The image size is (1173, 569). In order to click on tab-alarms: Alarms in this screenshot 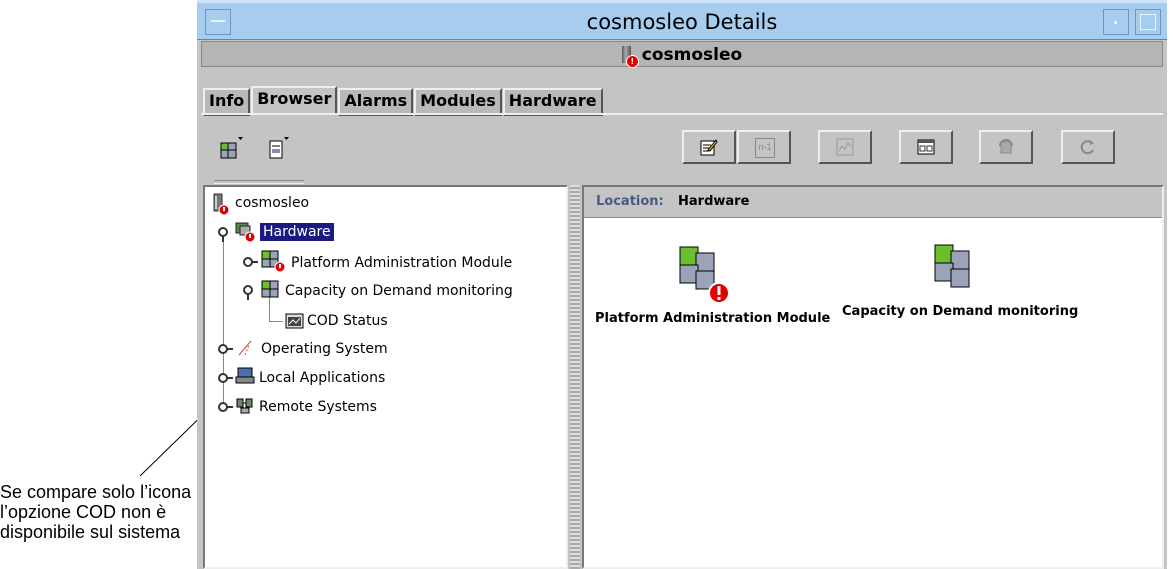, I will do `click(376, 102)`.